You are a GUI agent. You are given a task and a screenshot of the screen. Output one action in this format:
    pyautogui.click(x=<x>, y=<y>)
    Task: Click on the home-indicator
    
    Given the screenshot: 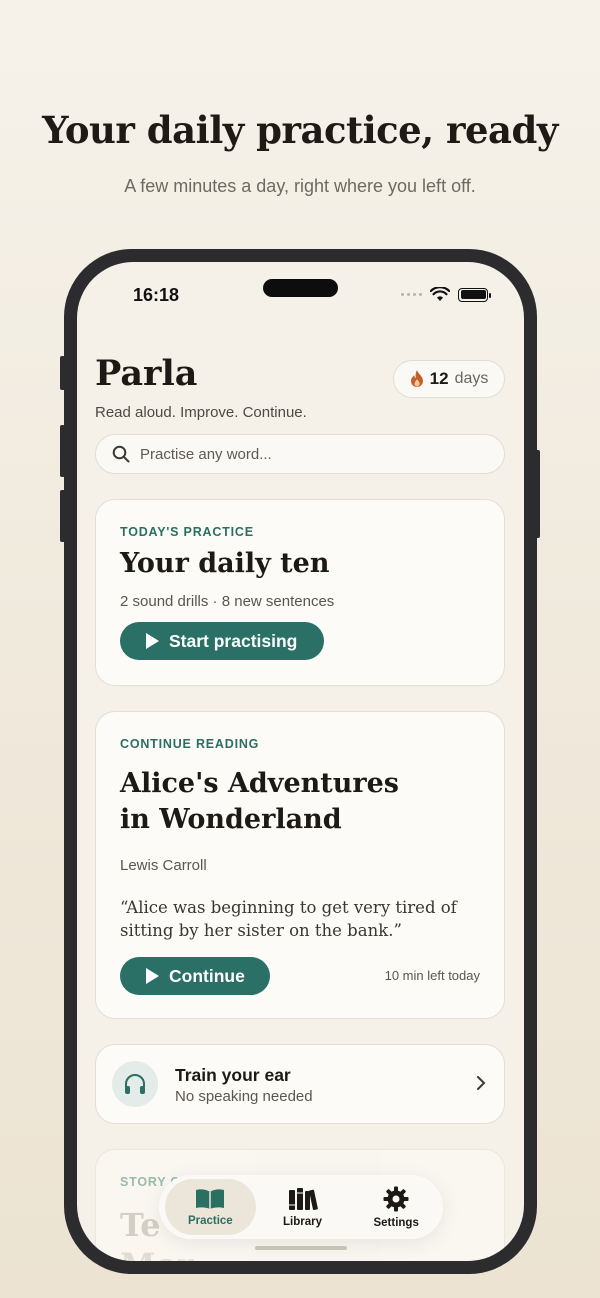 What is the action you would take?
    pyautogui.click(x=301, y=1248)
    